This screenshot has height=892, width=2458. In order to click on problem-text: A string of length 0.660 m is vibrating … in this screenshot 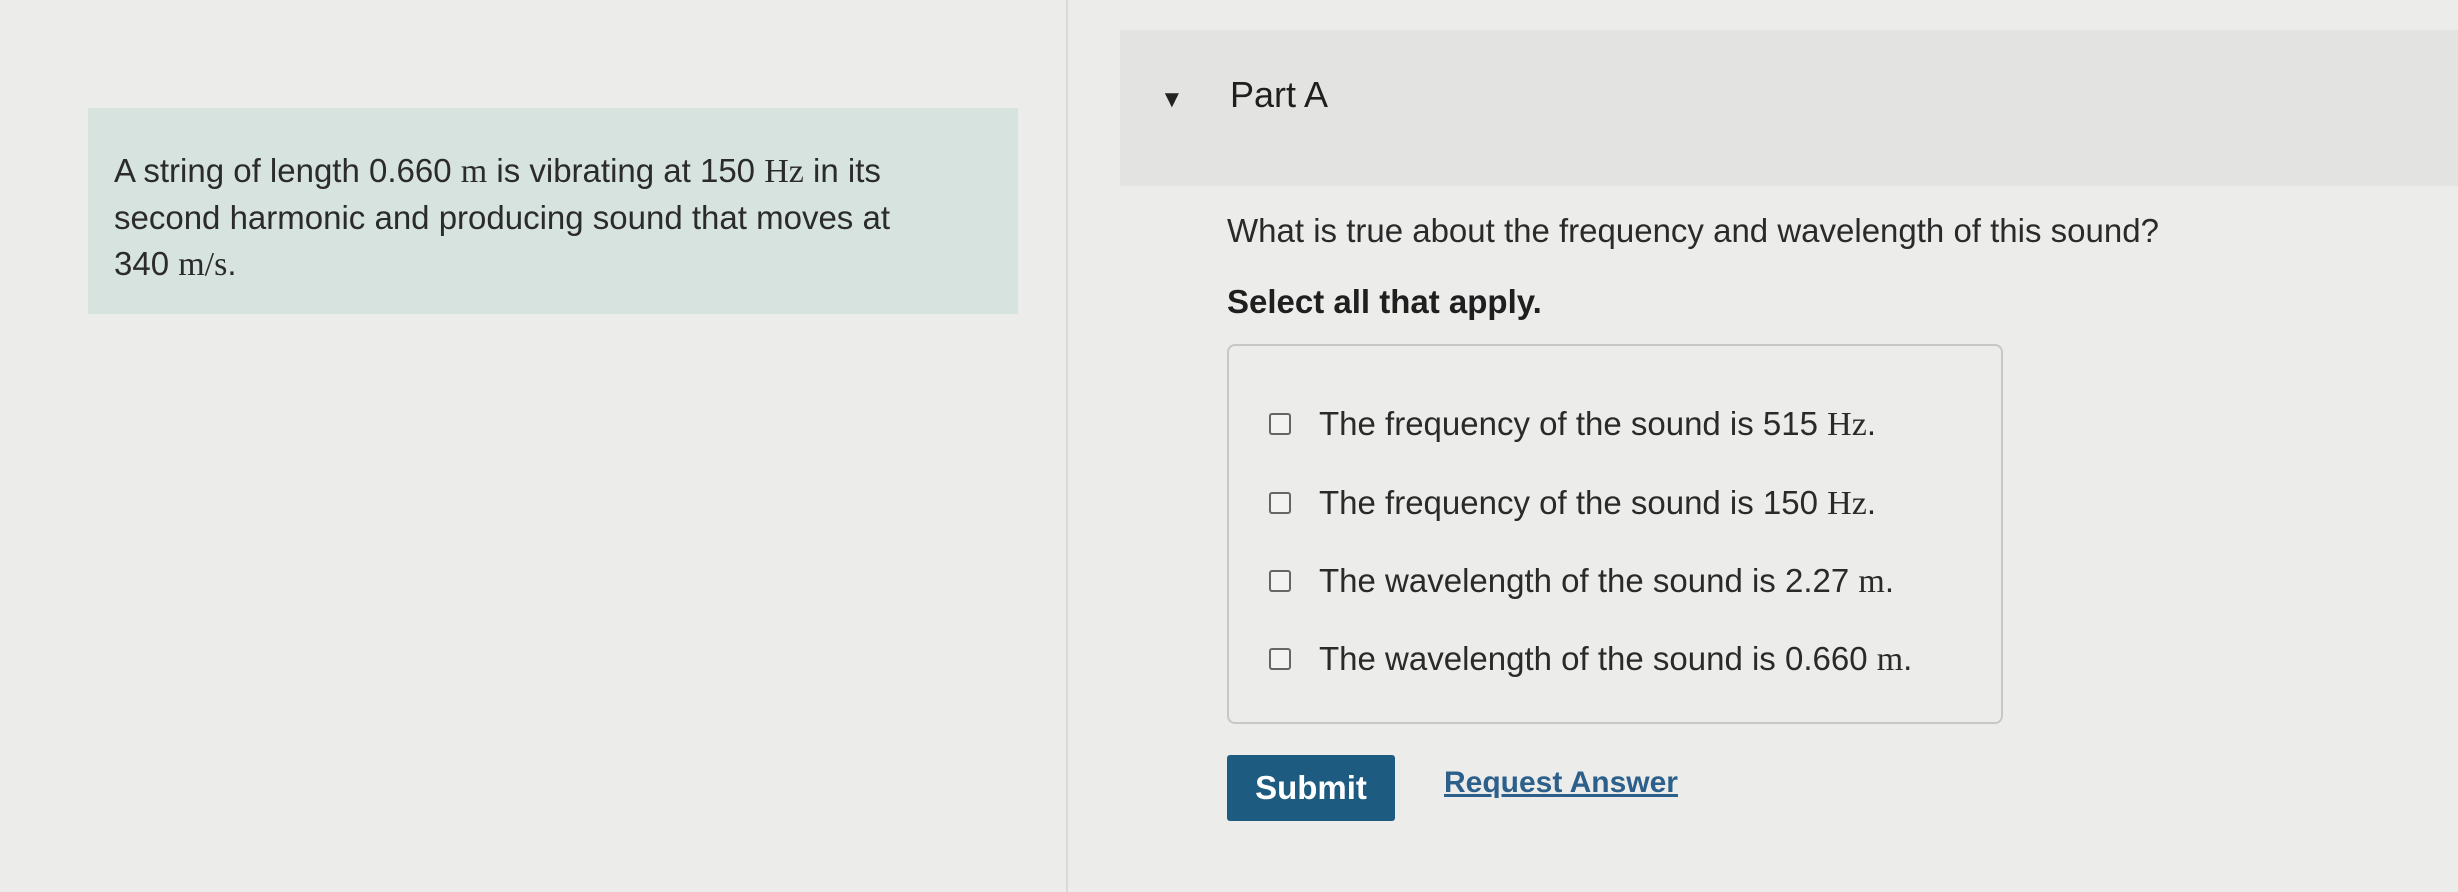, I will do `click(534, 218)`.